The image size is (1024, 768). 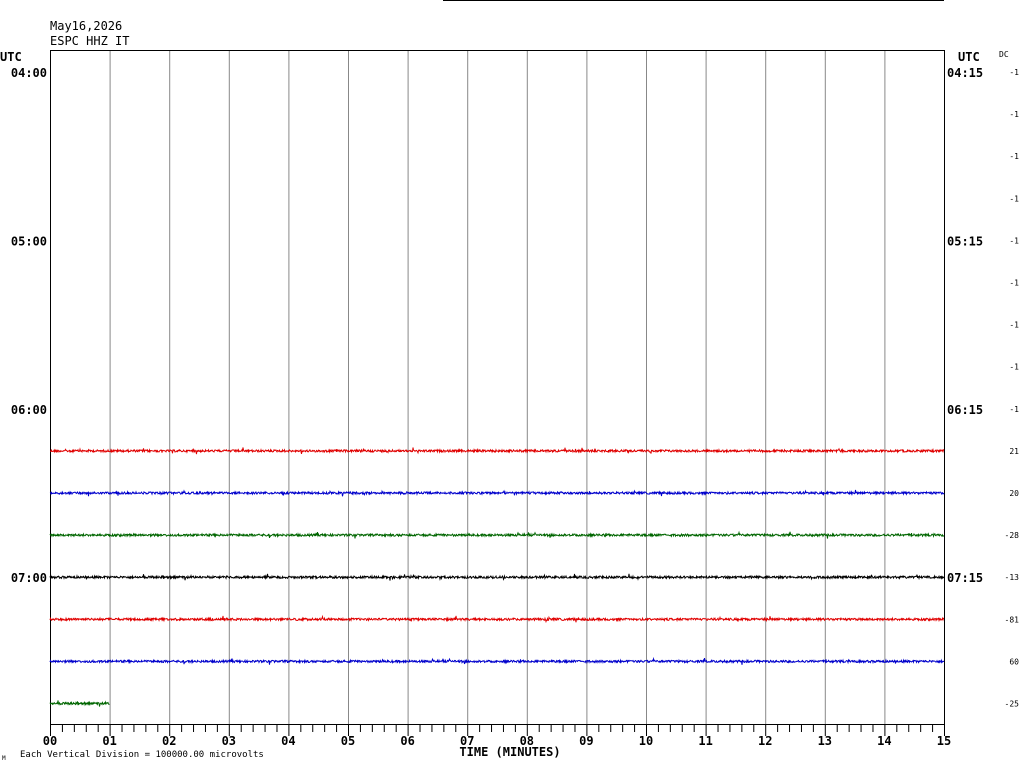 What do you see at coordinates (944, 741) in the screenshot?
I see `x-tick-label: 15` at bounding box center [944, 741].